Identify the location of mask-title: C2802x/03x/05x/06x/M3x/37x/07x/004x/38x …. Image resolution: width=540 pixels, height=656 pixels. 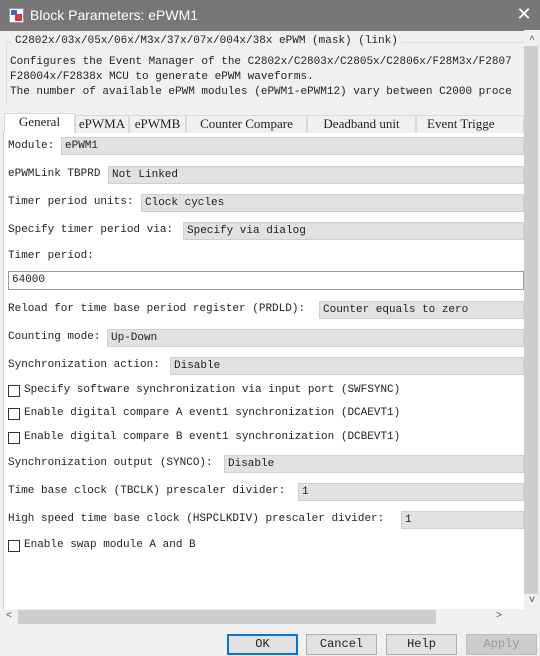
(206, 41).